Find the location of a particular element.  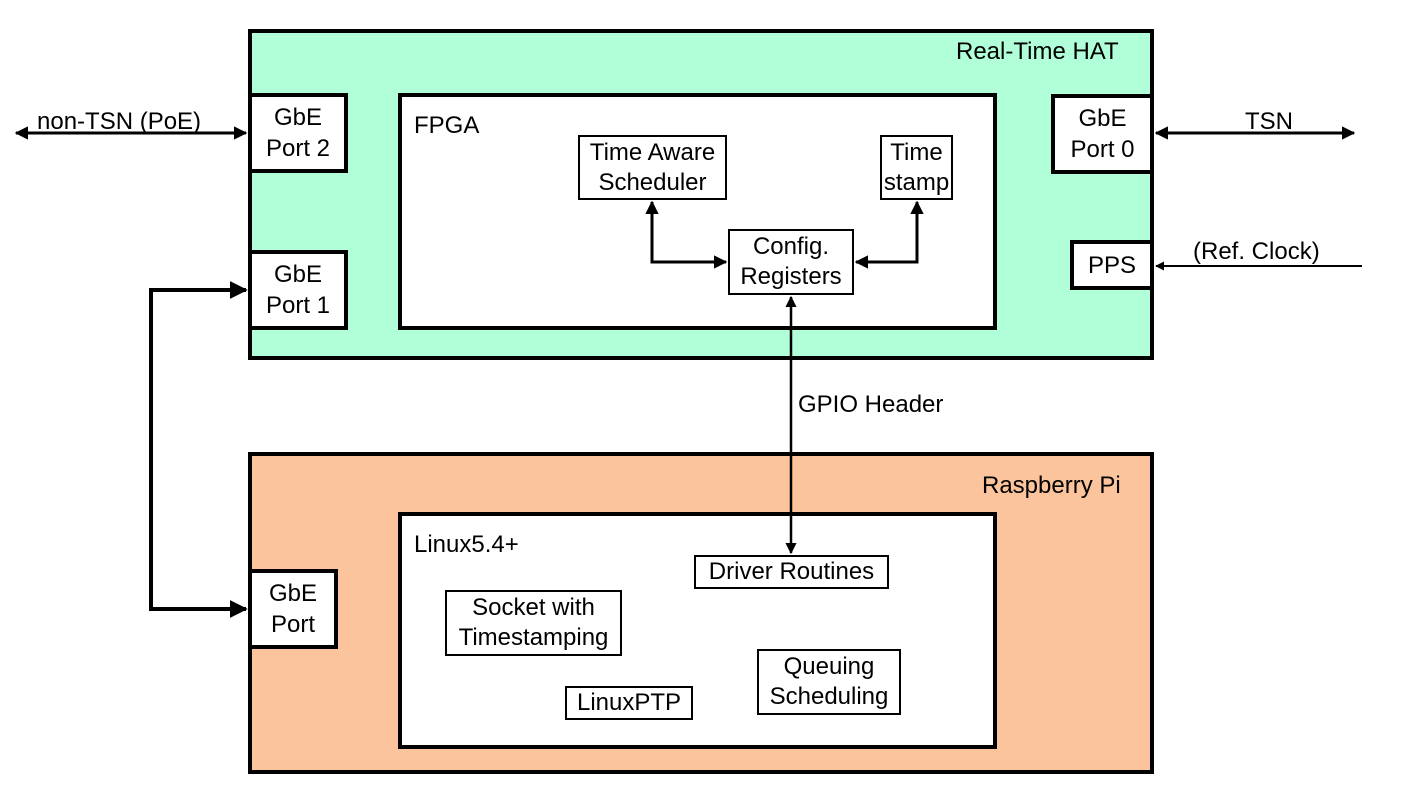

ref-clock-label: (Ref. Clock) is located at coordinates (1256, 251).